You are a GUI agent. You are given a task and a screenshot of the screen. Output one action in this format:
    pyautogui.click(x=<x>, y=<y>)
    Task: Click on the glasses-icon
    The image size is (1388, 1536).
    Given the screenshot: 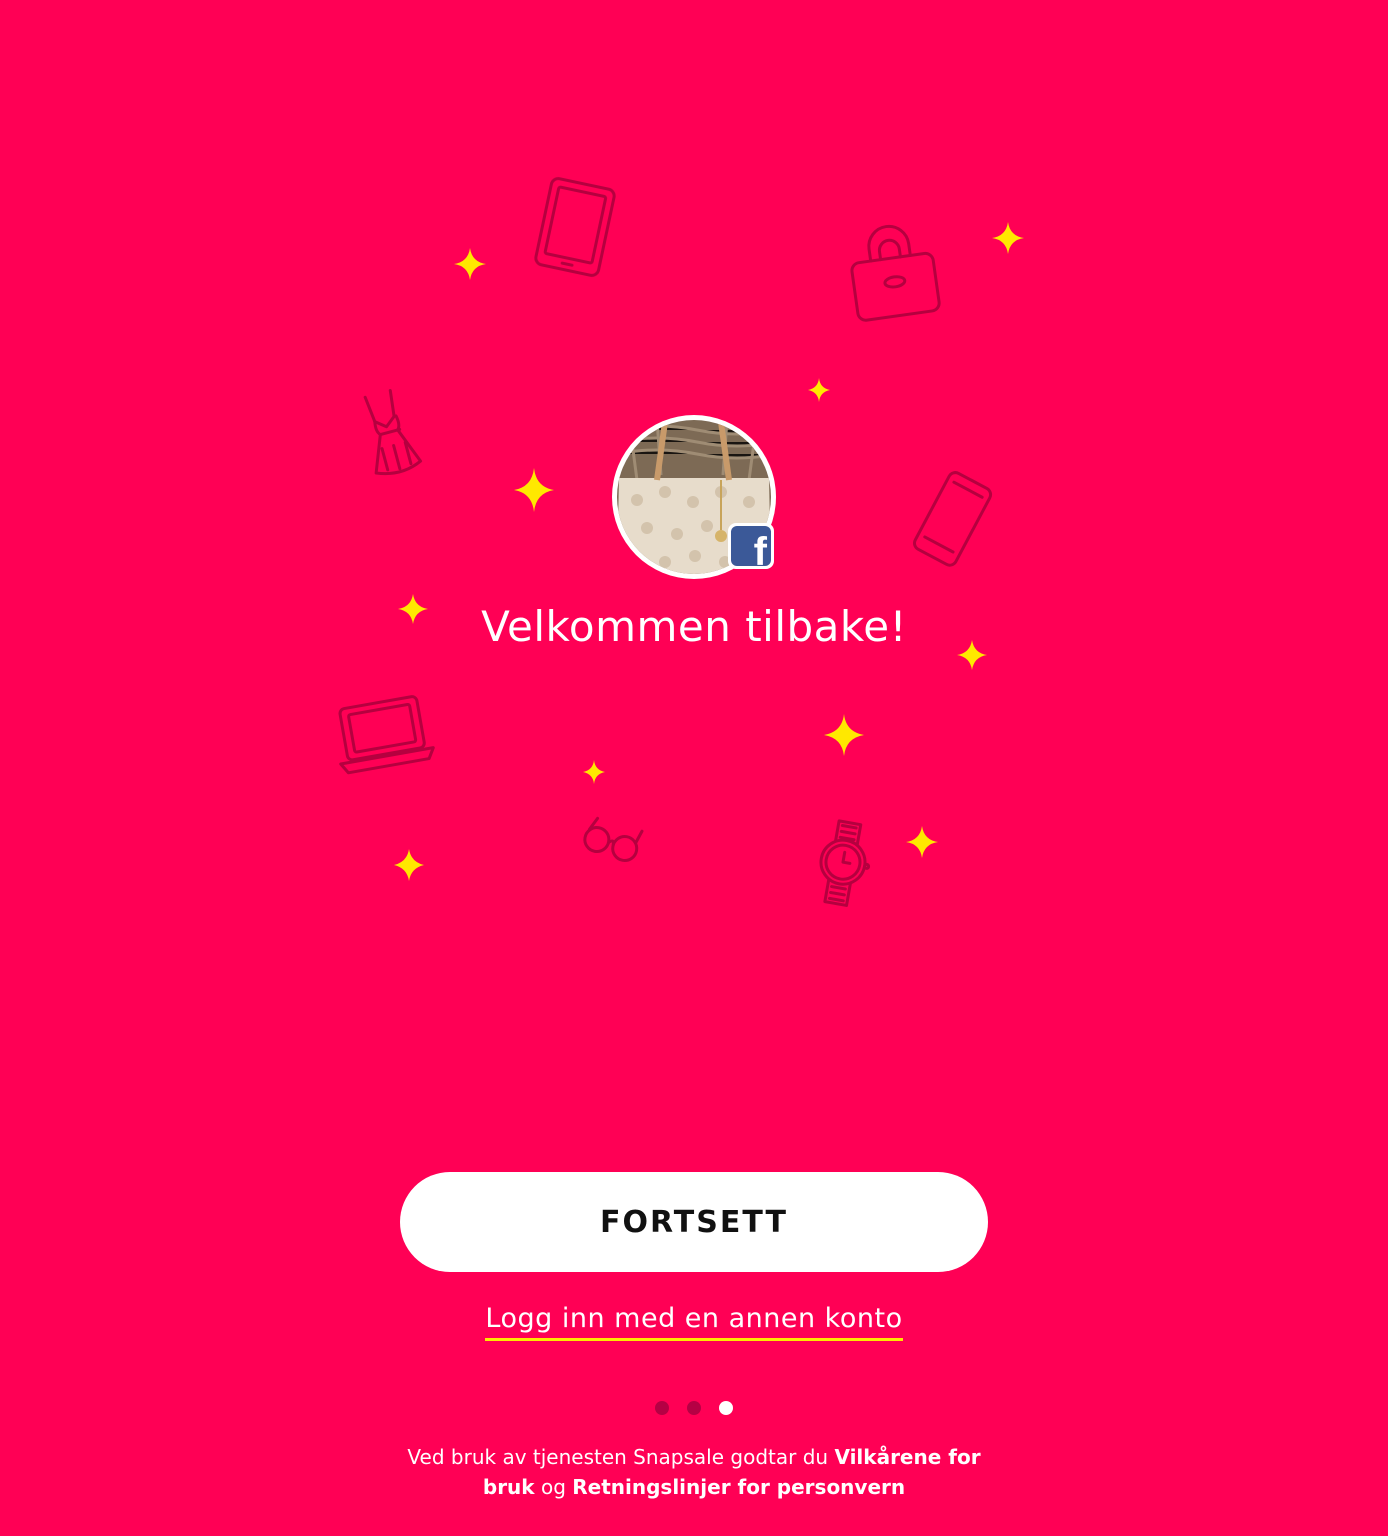 What is the action you would take?
    pyautogui.click(x=613, y=839)
    